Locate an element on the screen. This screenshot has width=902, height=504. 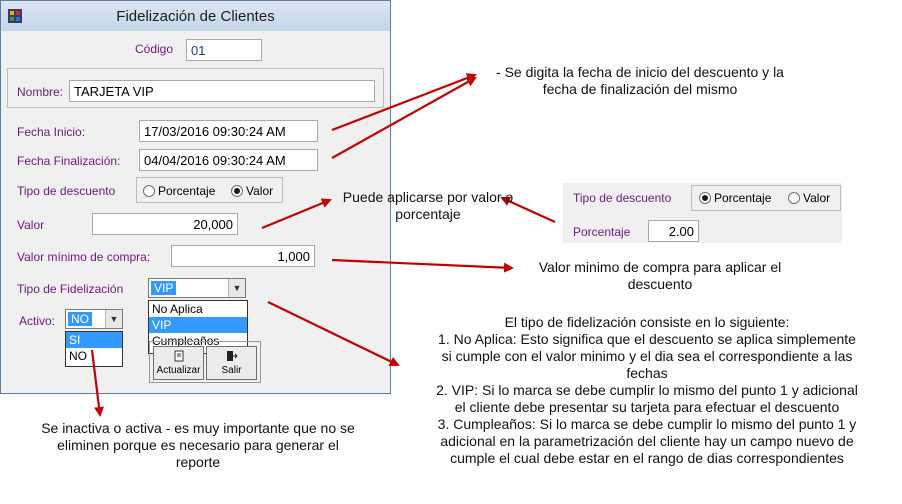
arrow-fecha-fin is located at coordinates (404, 118).